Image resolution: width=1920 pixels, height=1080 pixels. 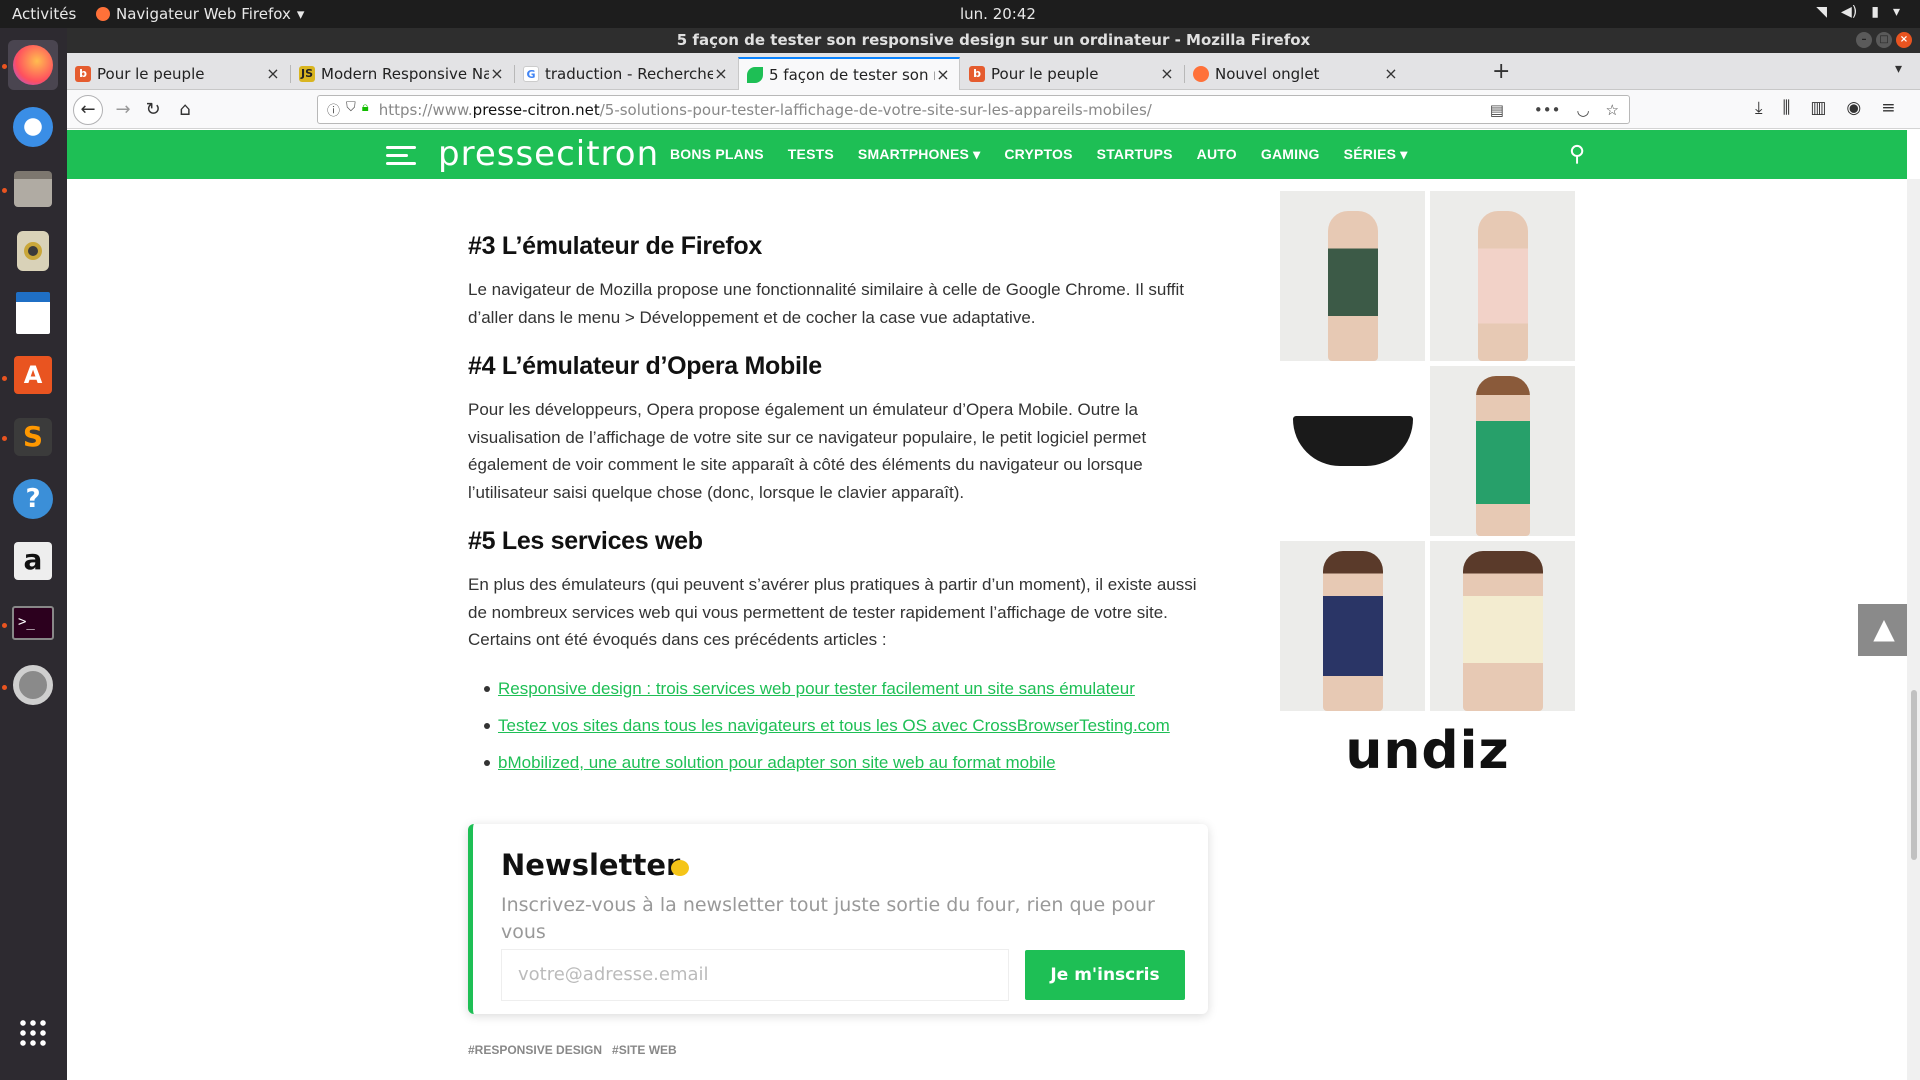 I want to click on grid-icon, so click(x=33, y=1033).